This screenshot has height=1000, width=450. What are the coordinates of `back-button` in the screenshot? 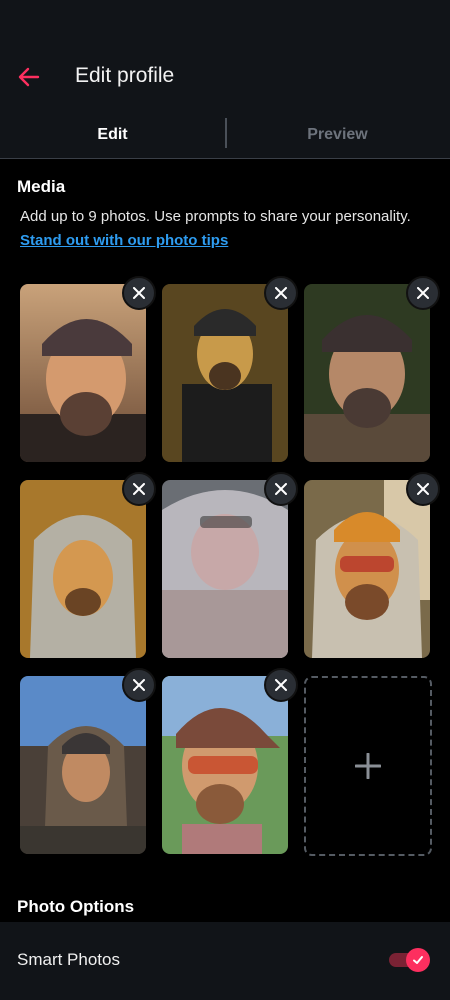 It's located at (29, 77).